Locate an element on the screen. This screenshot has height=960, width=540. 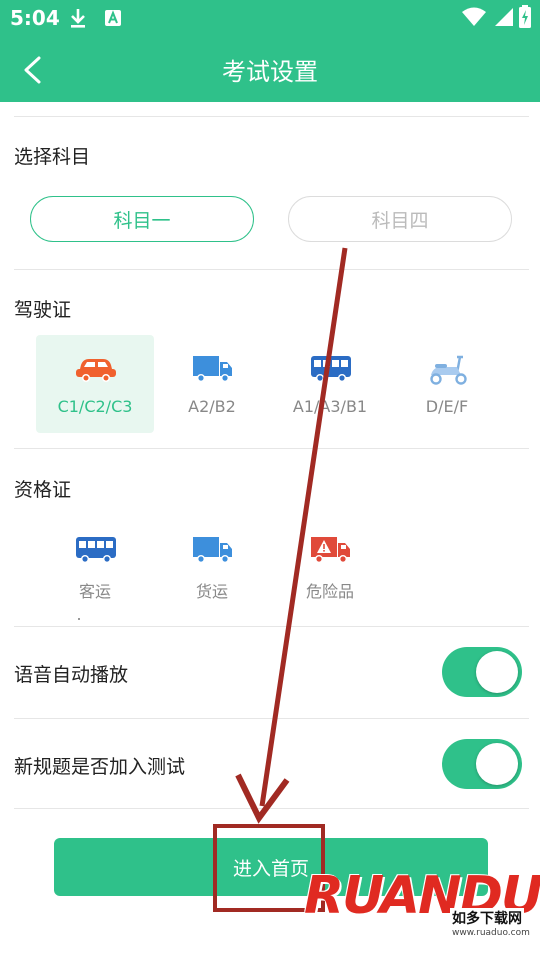
app-notification-icon is located at coordinates (113, 18).